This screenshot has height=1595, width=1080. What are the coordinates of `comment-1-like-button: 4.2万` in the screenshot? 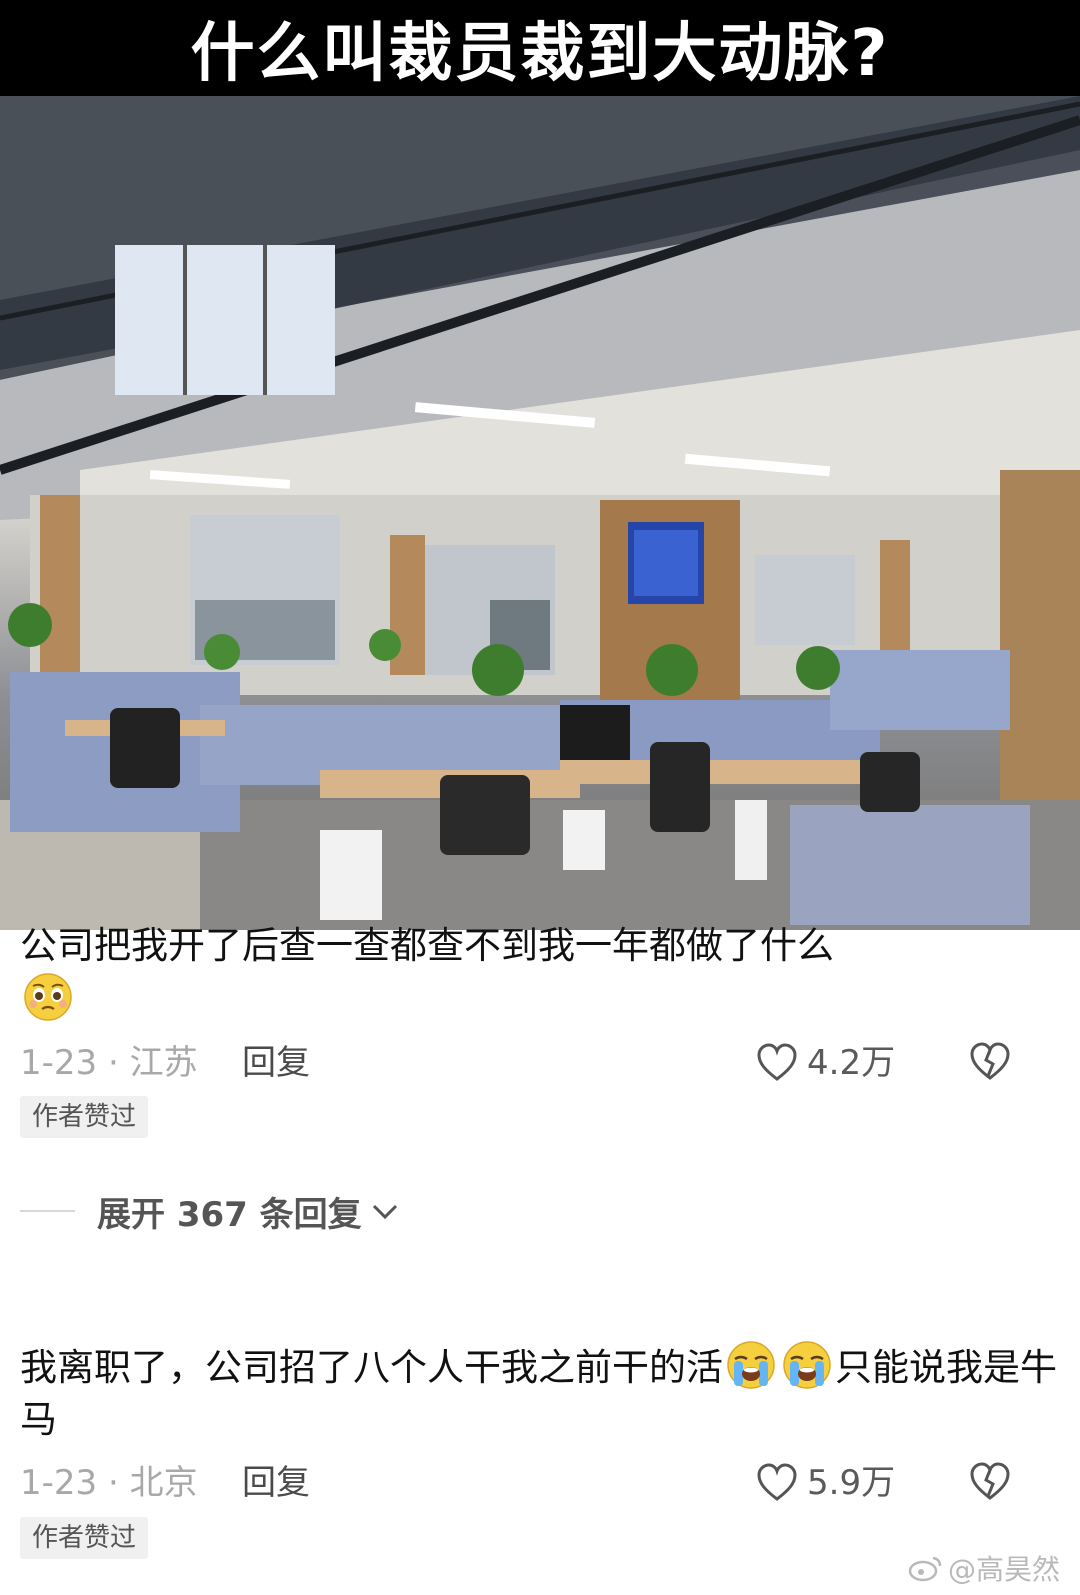 It's located at (825, 1063).